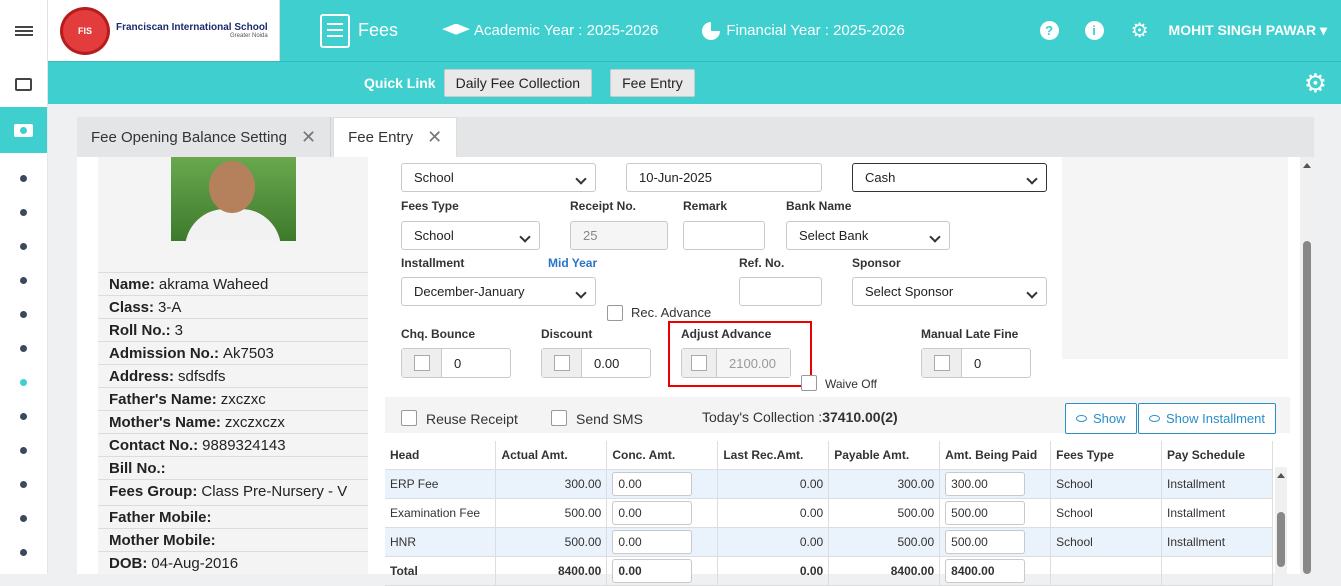 The width and height of the screenshot is (1341, 586). What do you see at coordinates (1307, 407) in the screenshot?
I see `page-scroll-thumb` at bounding box center [1307, 407].